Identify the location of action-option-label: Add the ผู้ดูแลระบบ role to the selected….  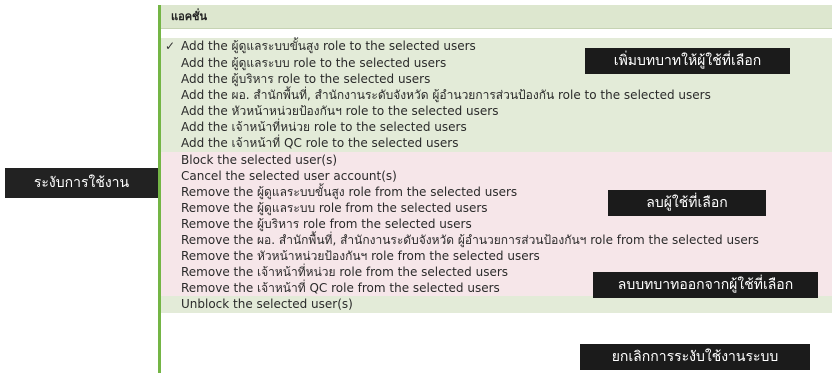
(314, 63).